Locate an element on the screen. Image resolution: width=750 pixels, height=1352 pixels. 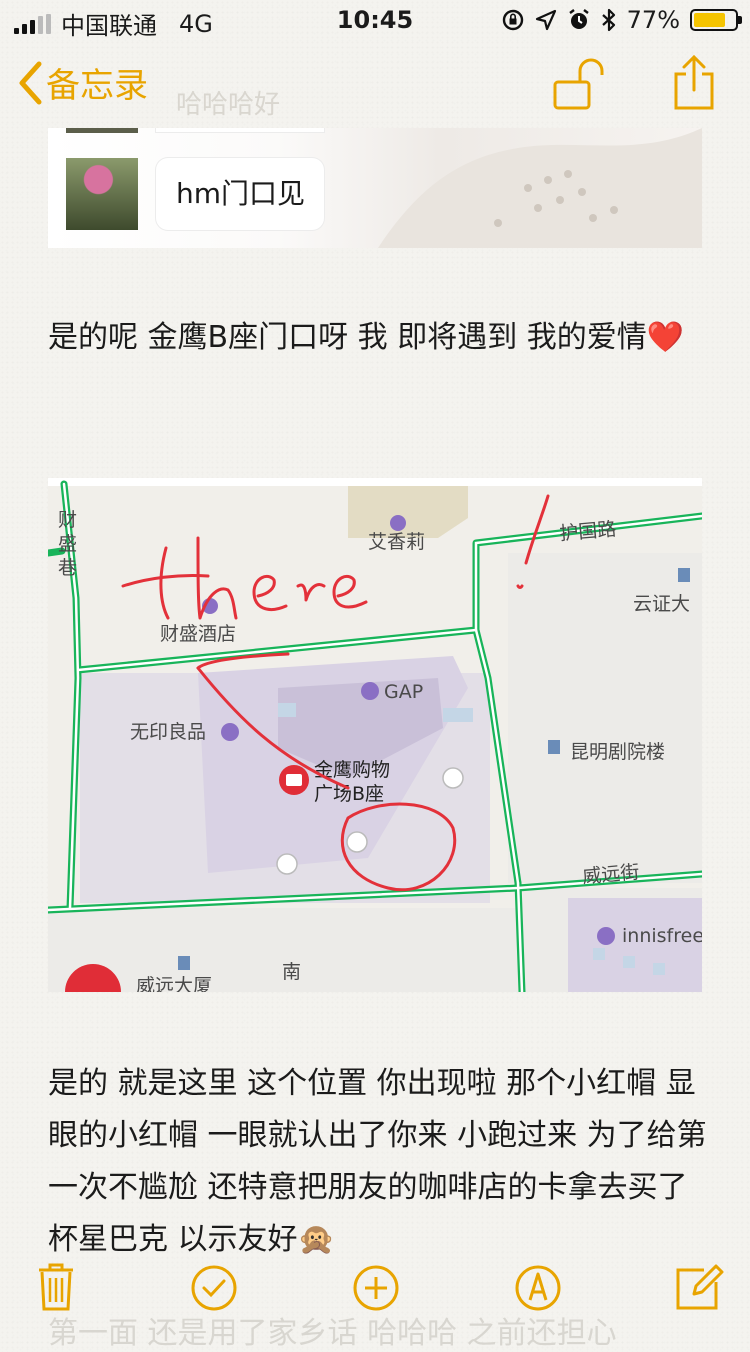
map-label-gap: GAP is located at coordinates (403, 692).